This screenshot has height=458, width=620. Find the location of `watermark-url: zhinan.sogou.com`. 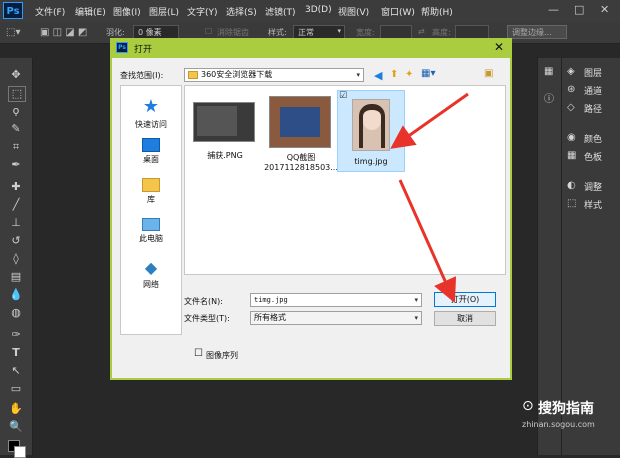

watermark-url: zhinan.sogou.com is located at coordinates (558, 424).